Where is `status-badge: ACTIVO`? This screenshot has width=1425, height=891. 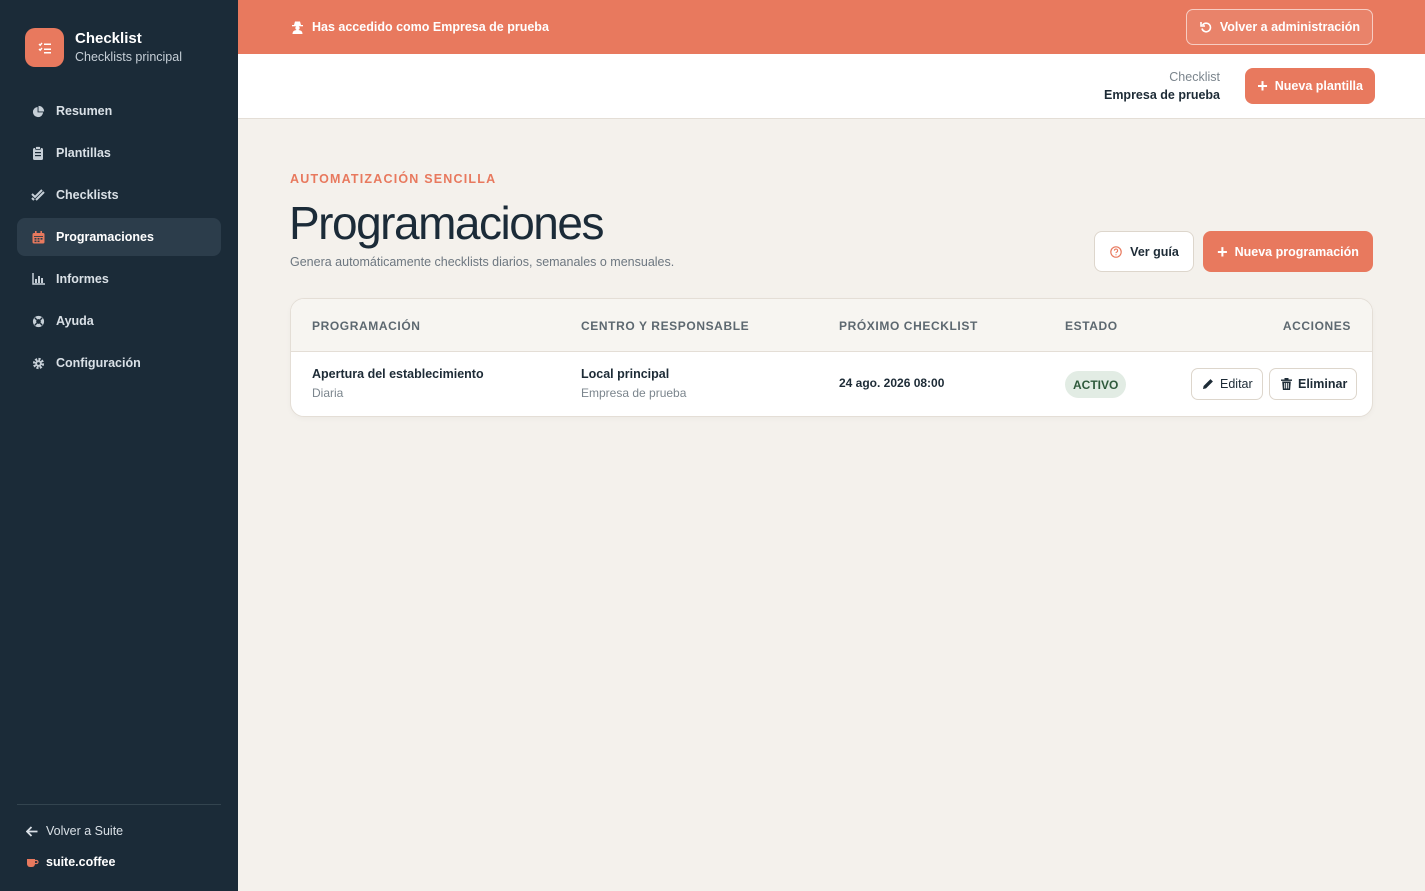
status-badge: ACTIVO is located at coordinates (1096, 384).